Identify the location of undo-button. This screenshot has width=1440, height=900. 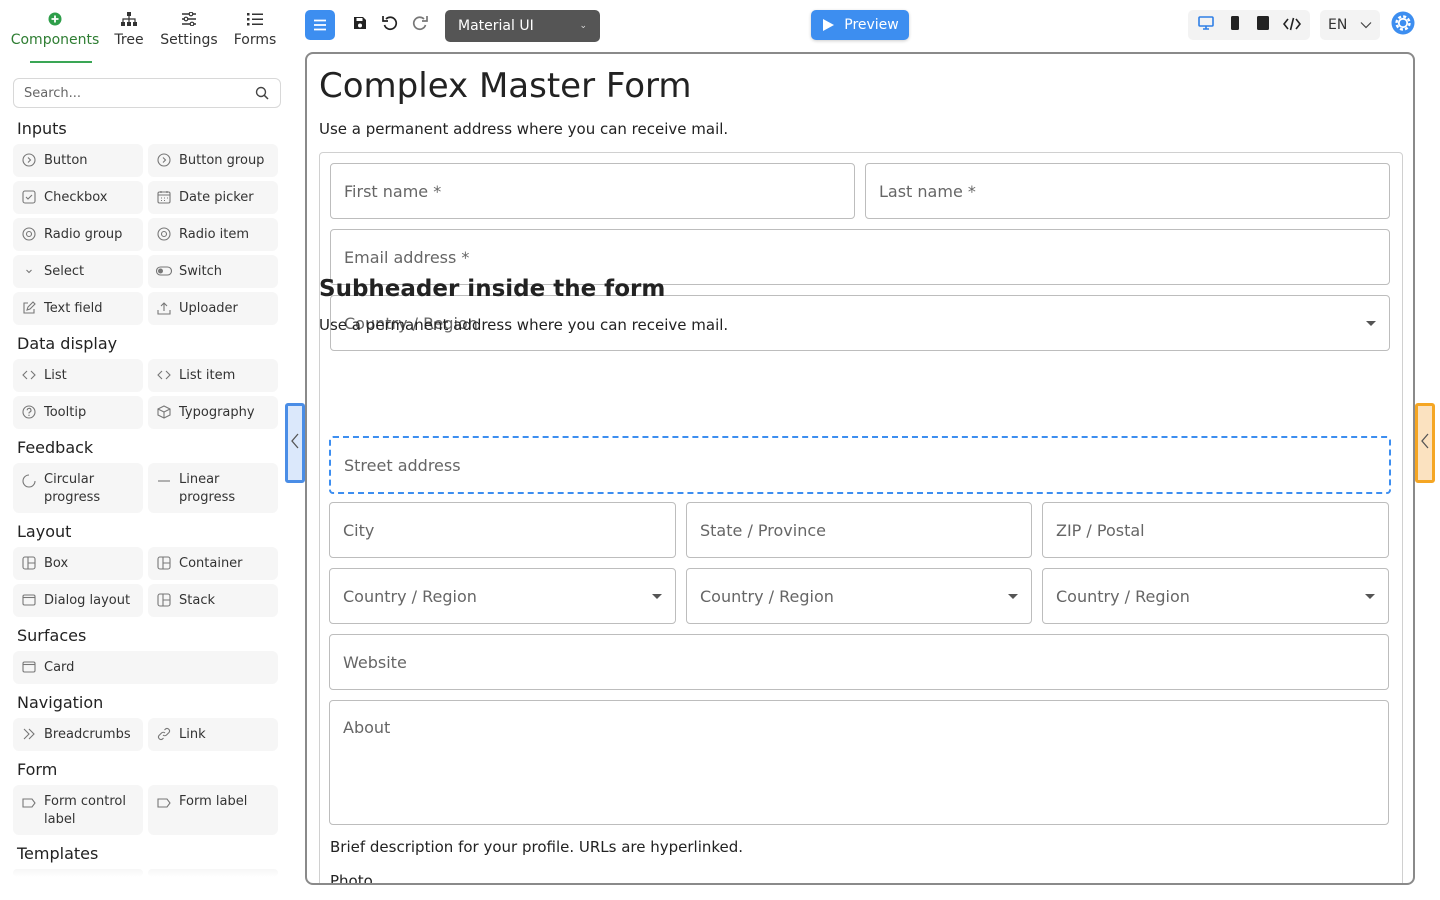
(390, 25).